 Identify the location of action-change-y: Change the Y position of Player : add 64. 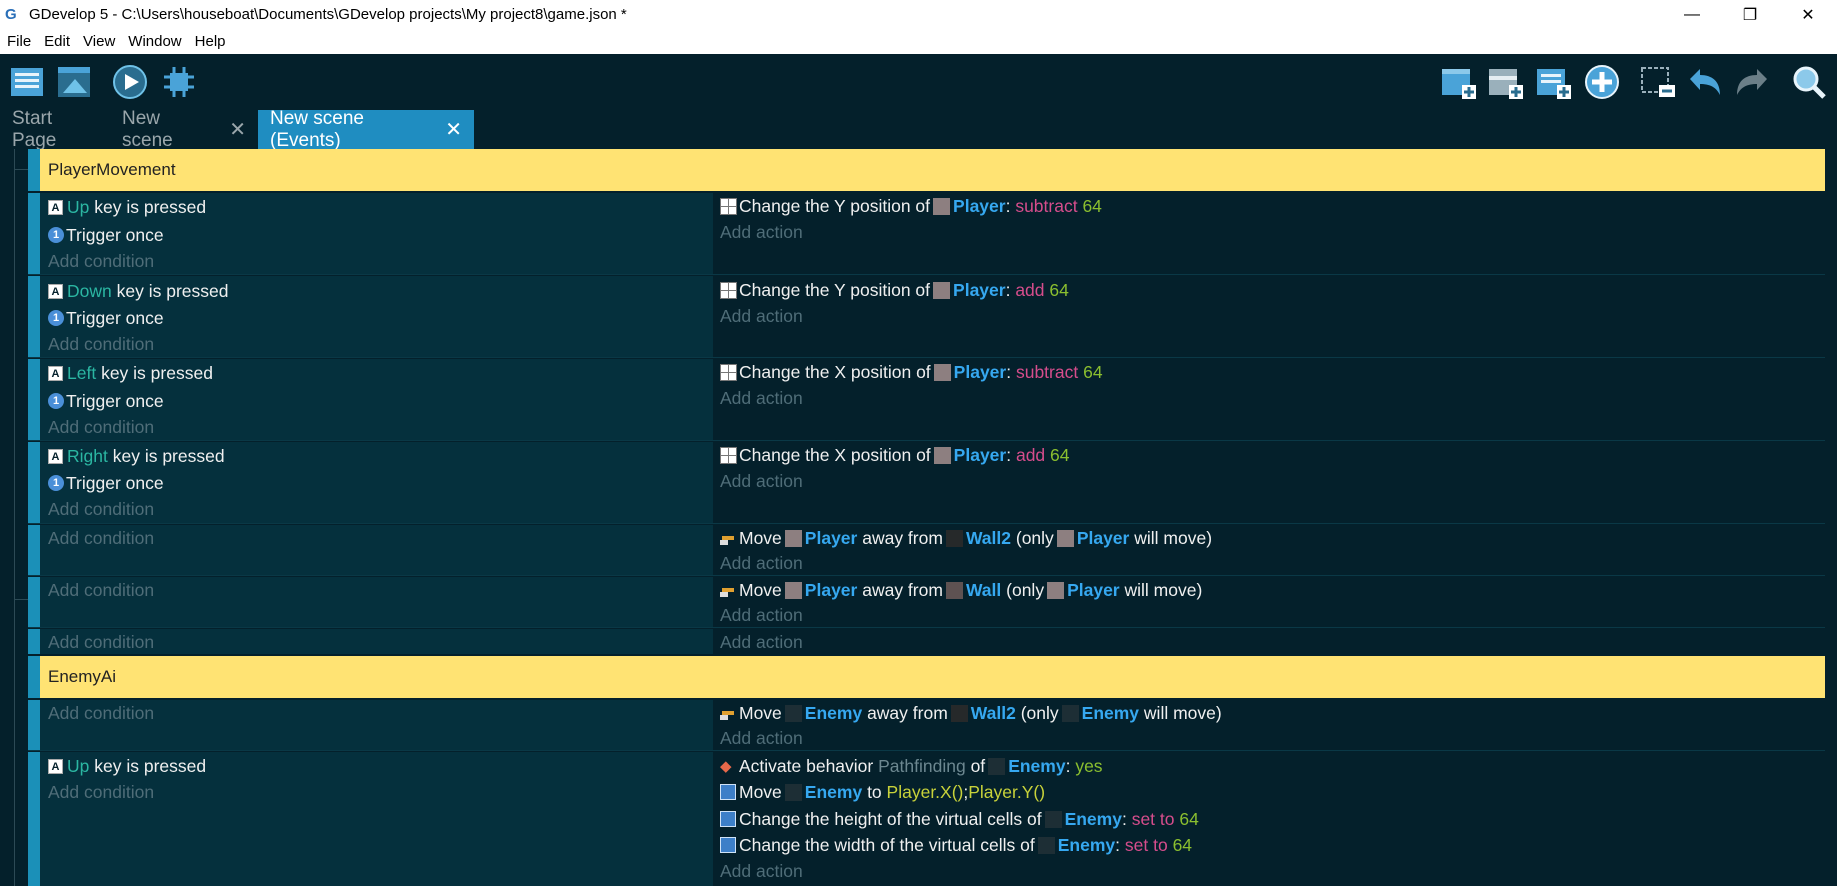
(894, 290).